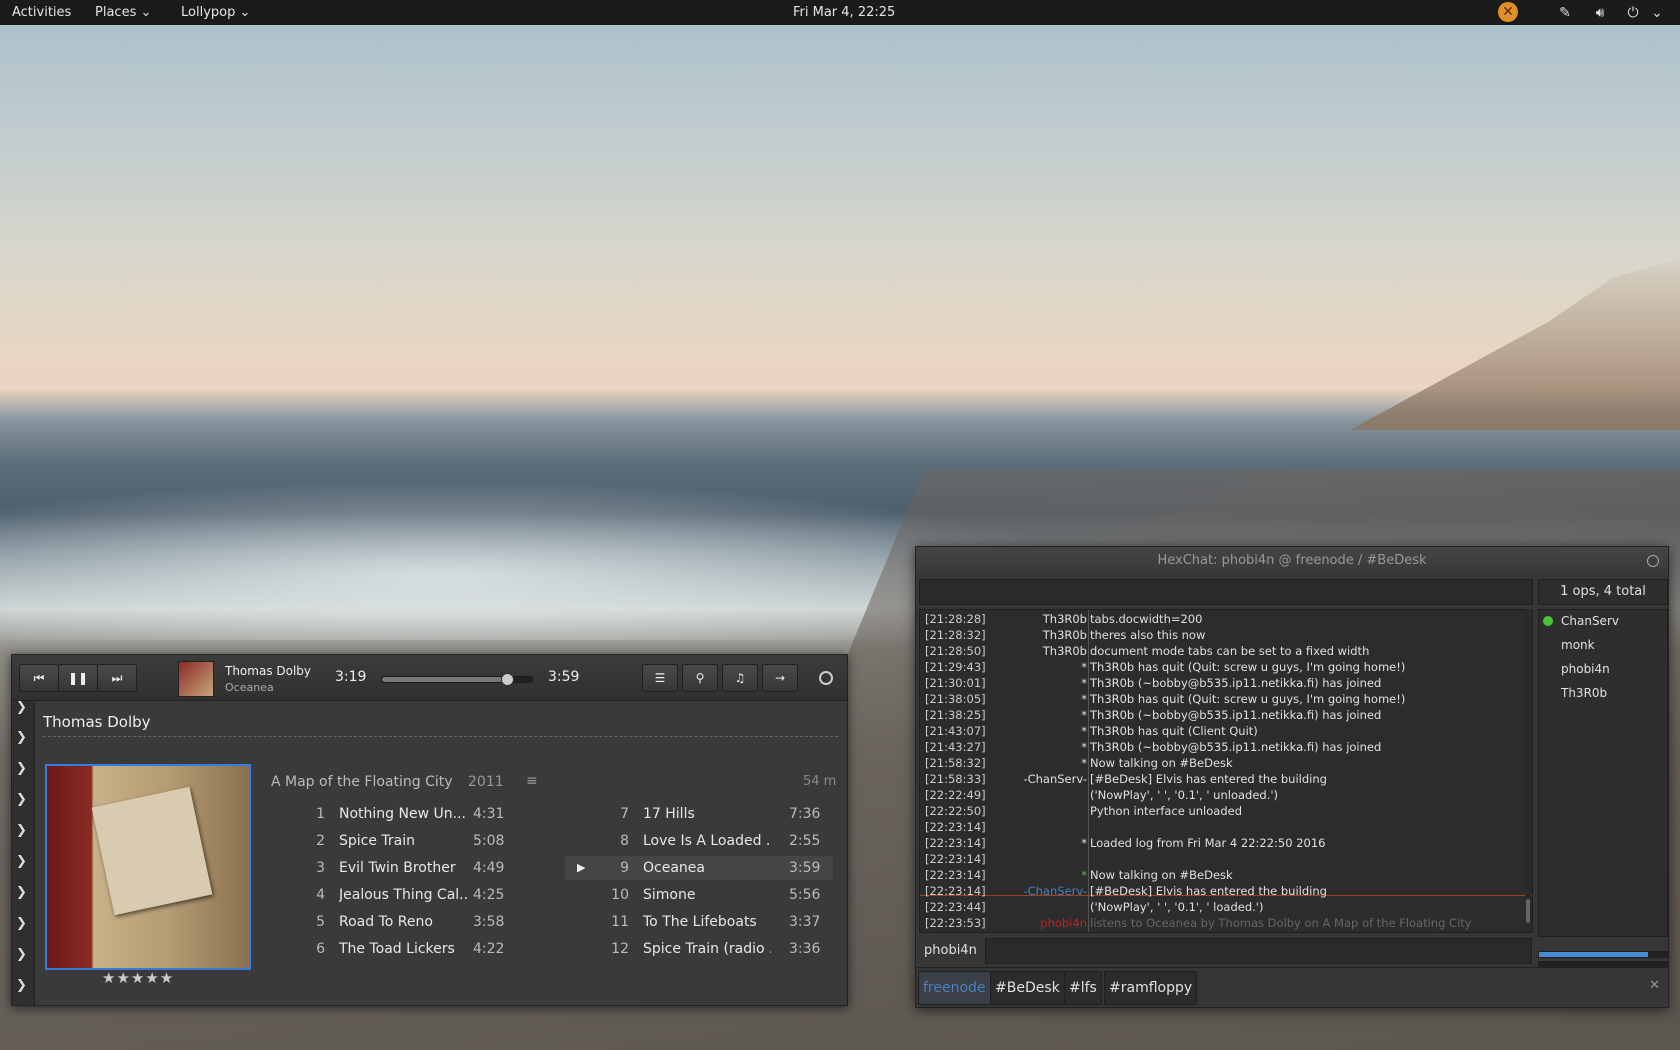 The image size is (1680, 1050). Describe the element at coordinates (1654, 985) in the screenshot. I see `close-tab-icon: ✕` at that location.